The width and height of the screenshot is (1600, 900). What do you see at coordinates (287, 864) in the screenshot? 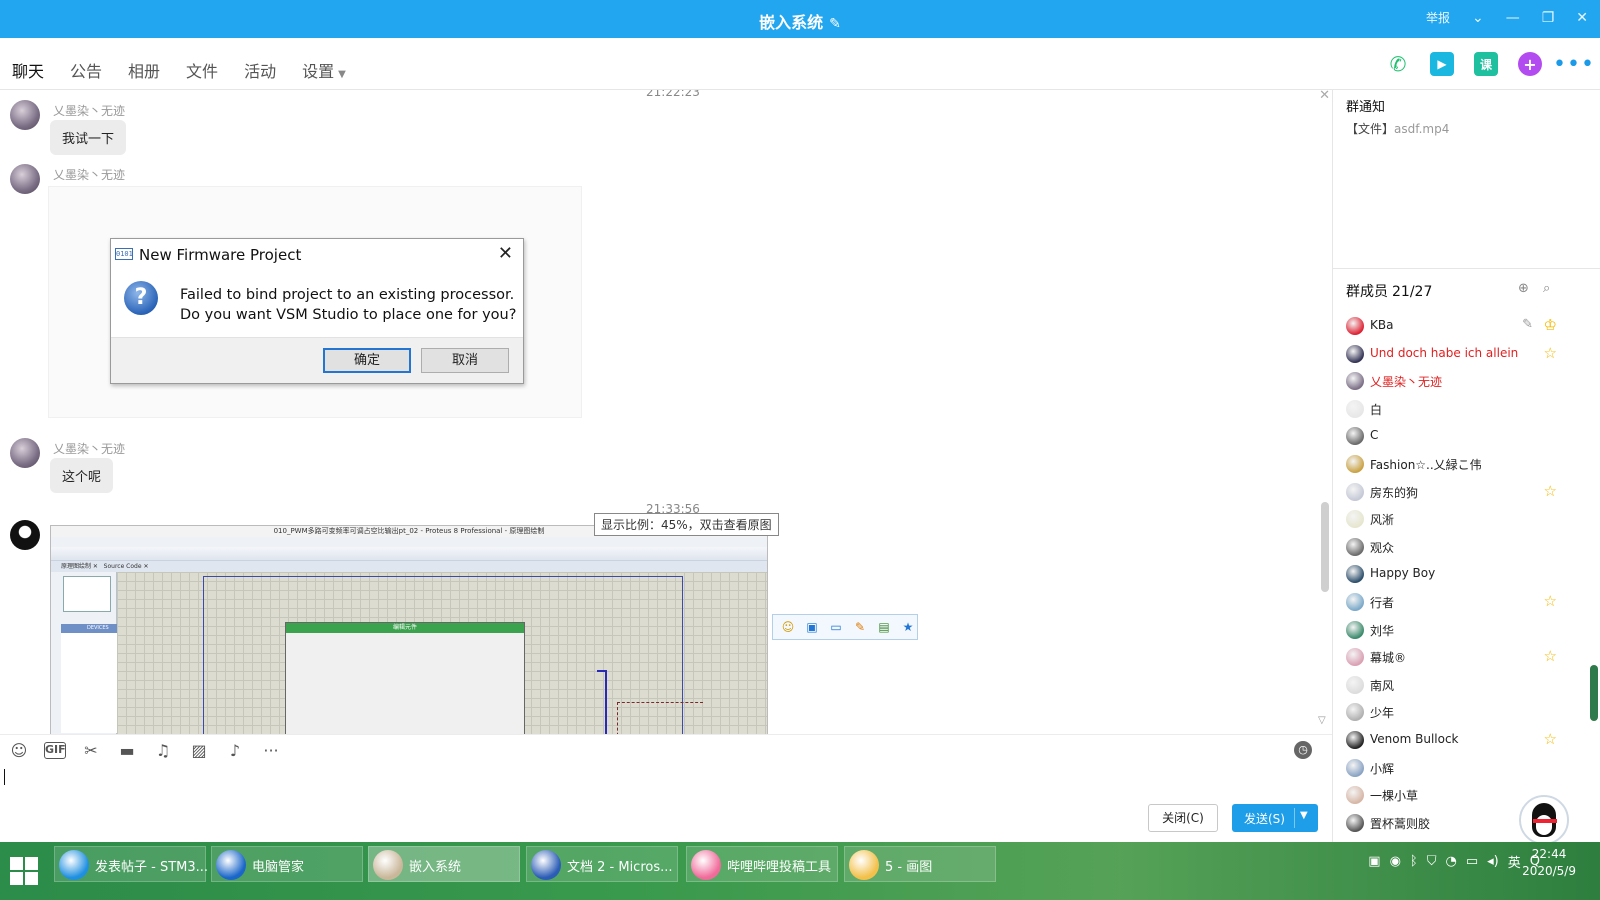
I see `taskbar-task: 电脑管家` at bounding box center [287, 864].